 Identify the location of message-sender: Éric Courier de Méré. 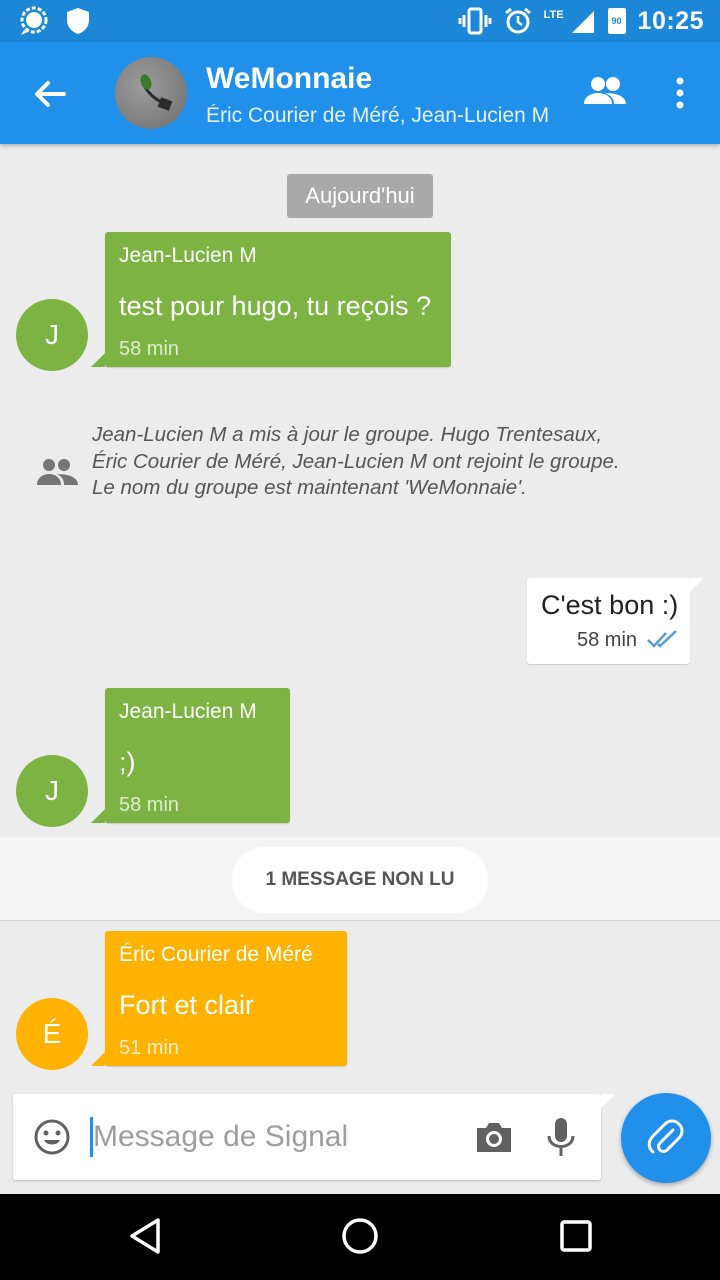
(216, 954).